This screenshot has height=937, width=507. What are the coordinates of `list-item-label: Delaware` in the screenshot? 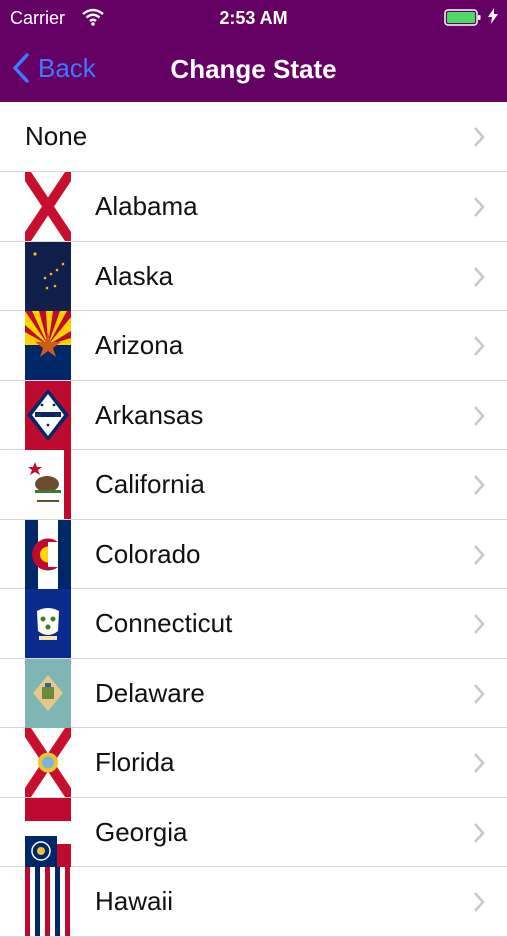 It's located at (150, 692).